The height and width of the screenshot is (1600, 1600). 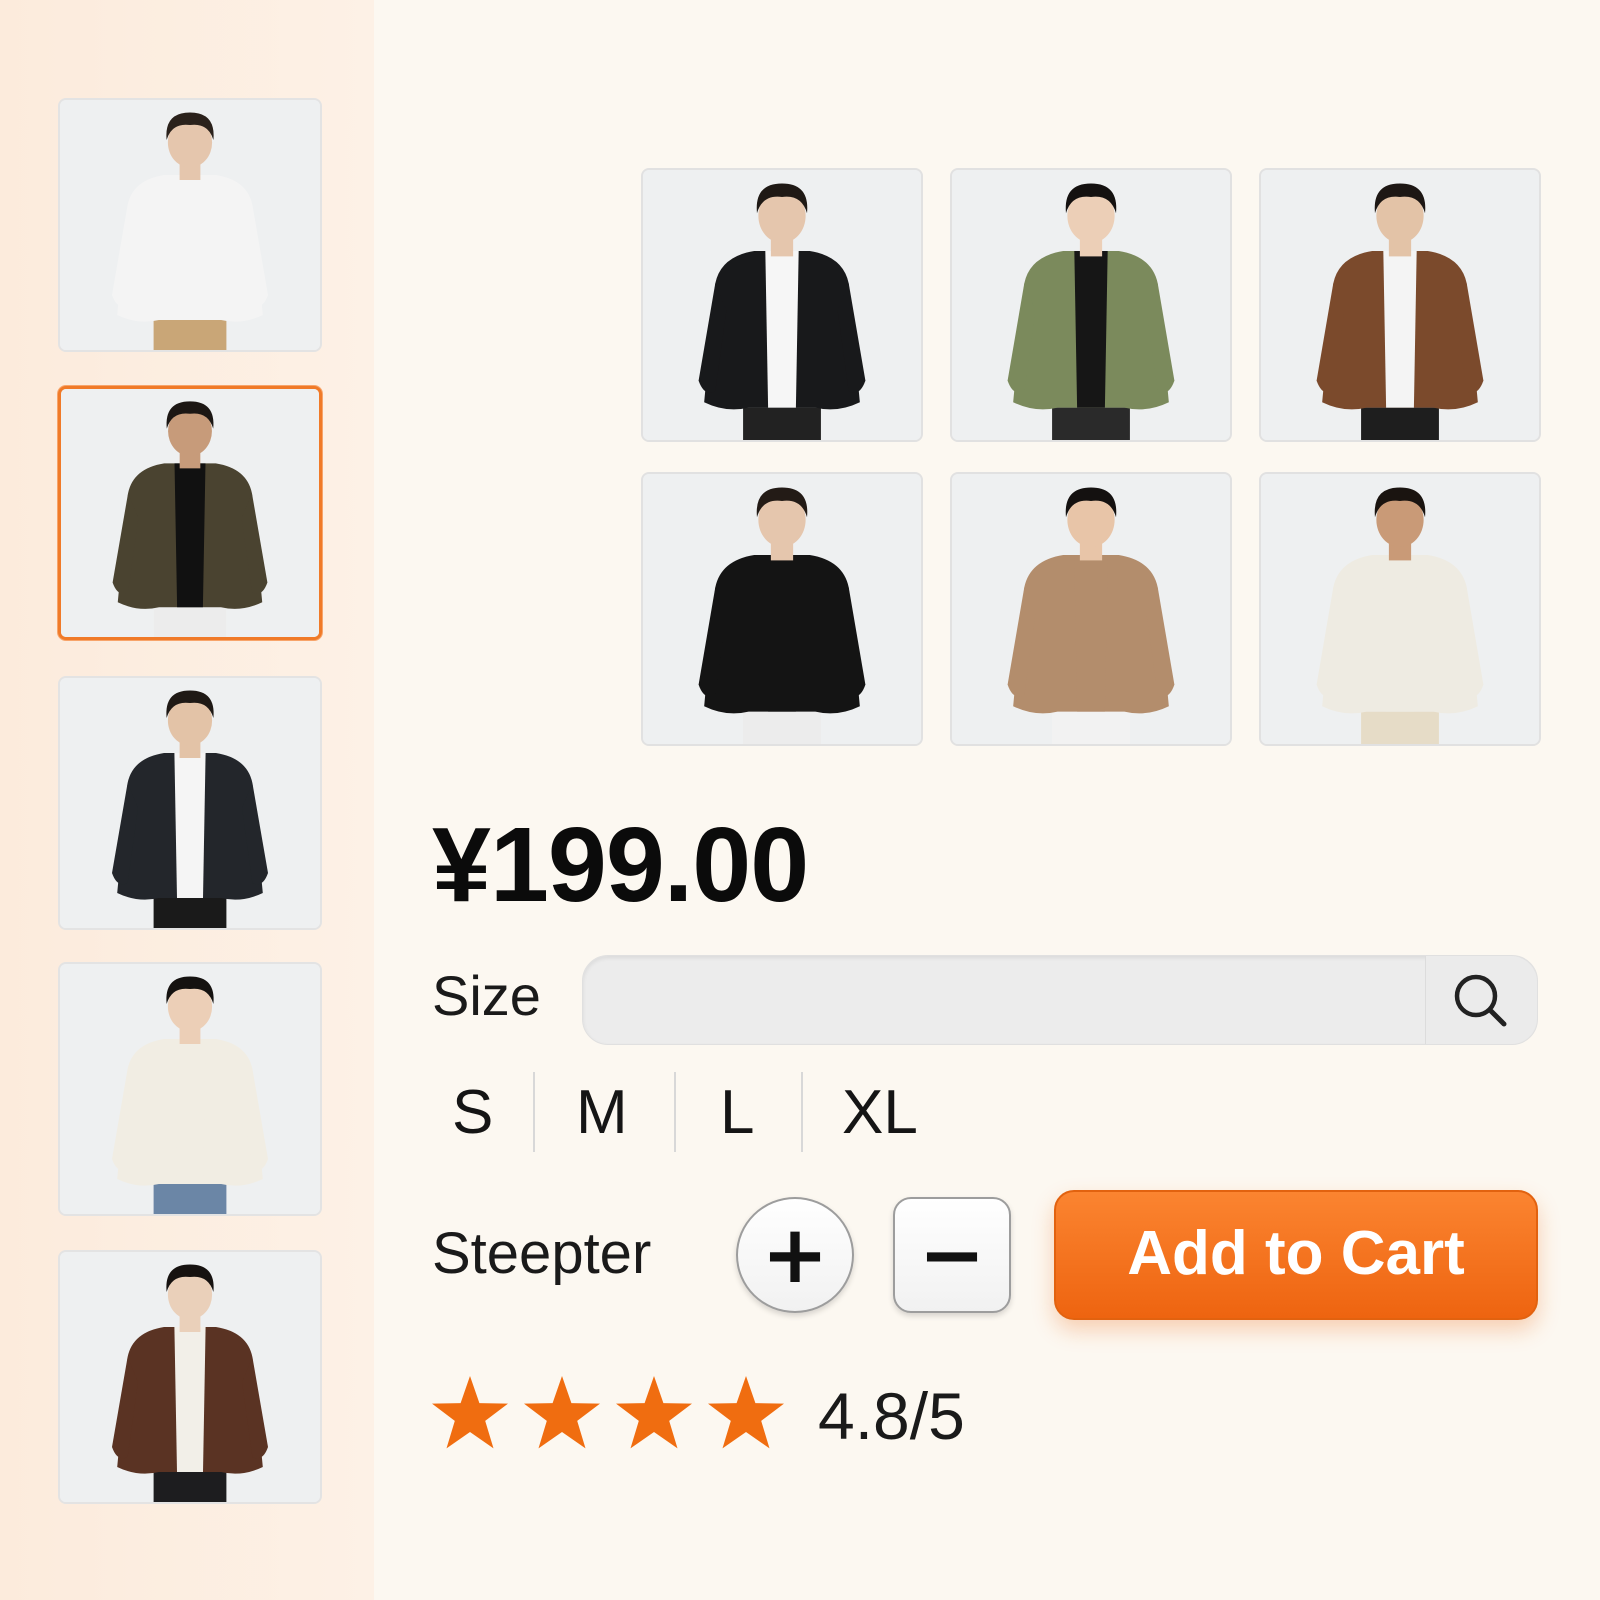 I want to click on size-option-s: S, so click(x=472, y=1113).